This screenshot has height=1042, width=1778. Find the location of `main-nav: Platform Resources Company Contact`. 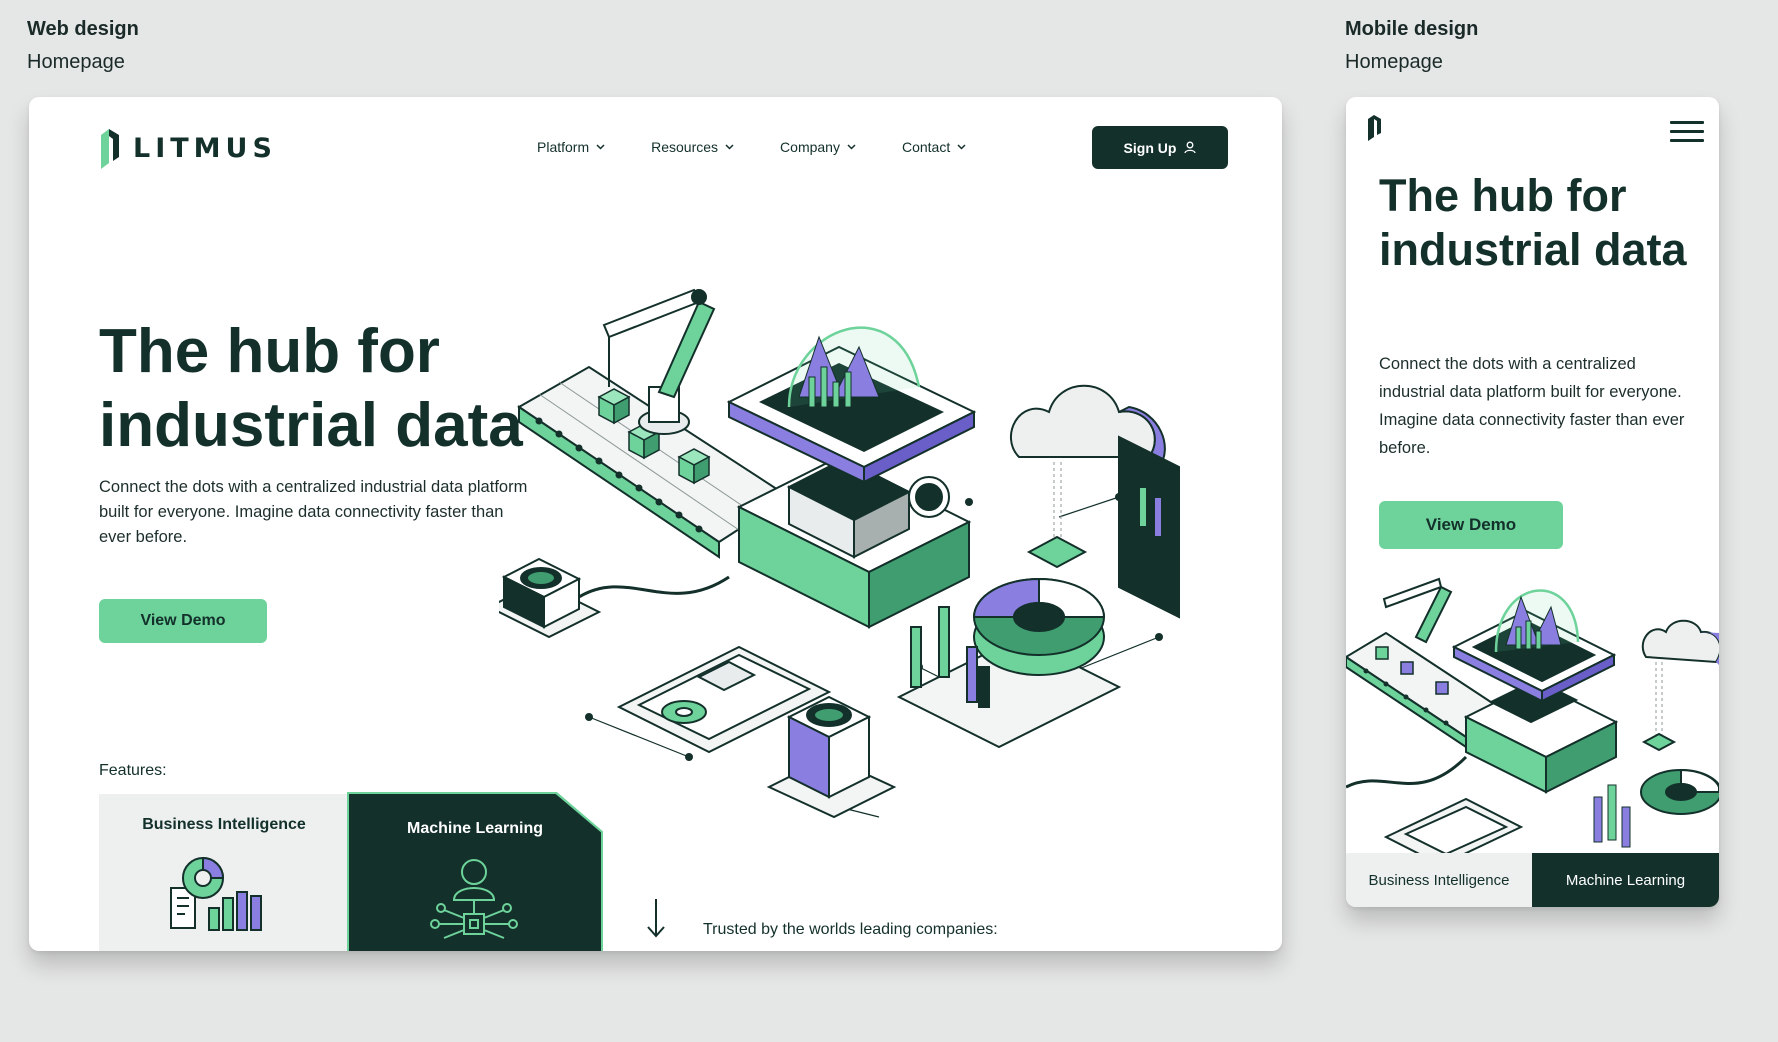

main-nav: Platform Resources Company Contact is located at coordinates (751, 147).